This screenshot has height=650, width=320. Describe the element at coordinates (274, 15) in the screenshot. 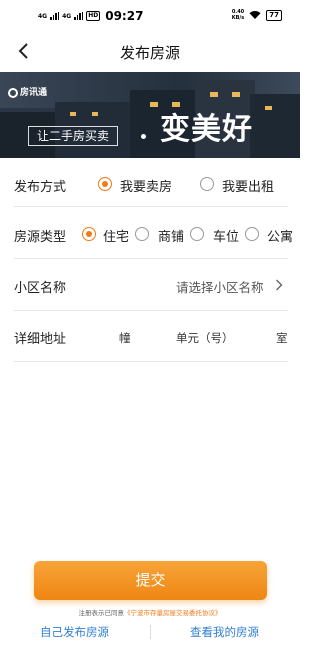

I see `battery-indicator: 77` at that location.